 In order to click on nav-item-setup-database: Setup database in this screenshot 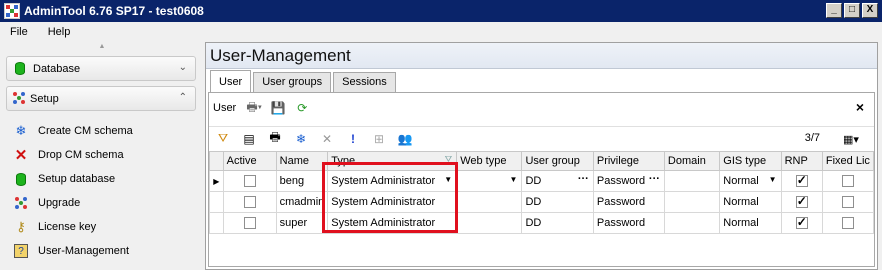, I will do `click(64, 179)`.